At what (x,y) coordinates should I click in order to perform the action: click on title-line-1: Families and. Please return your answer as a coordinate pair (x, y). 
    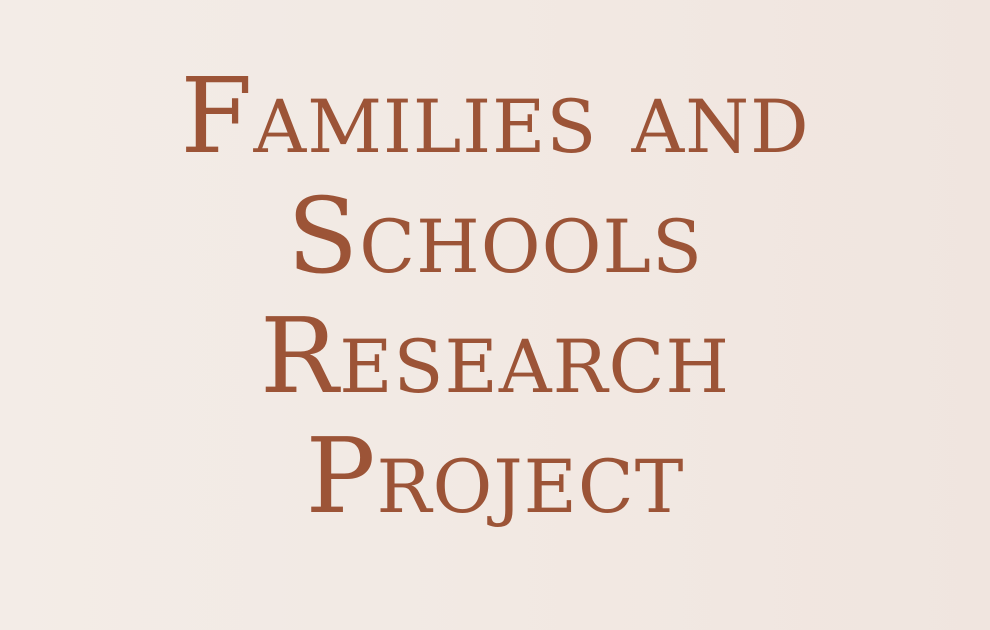
    Looking at the image, I should click on (495, 116).